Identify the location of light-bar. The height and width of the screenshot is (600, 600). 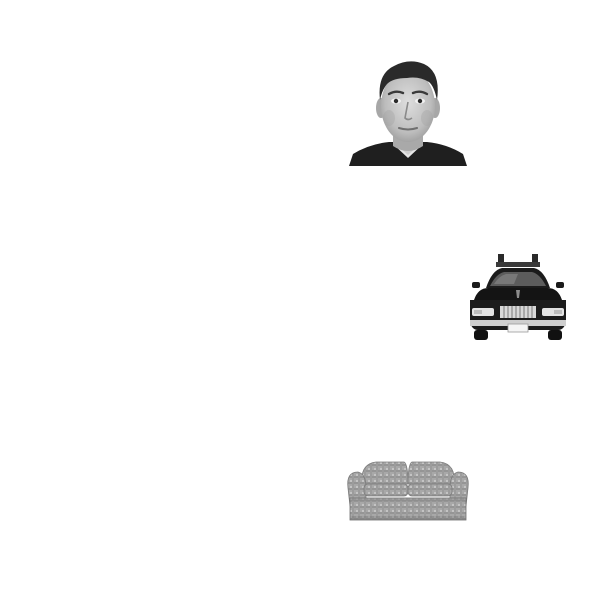
(518, 264).